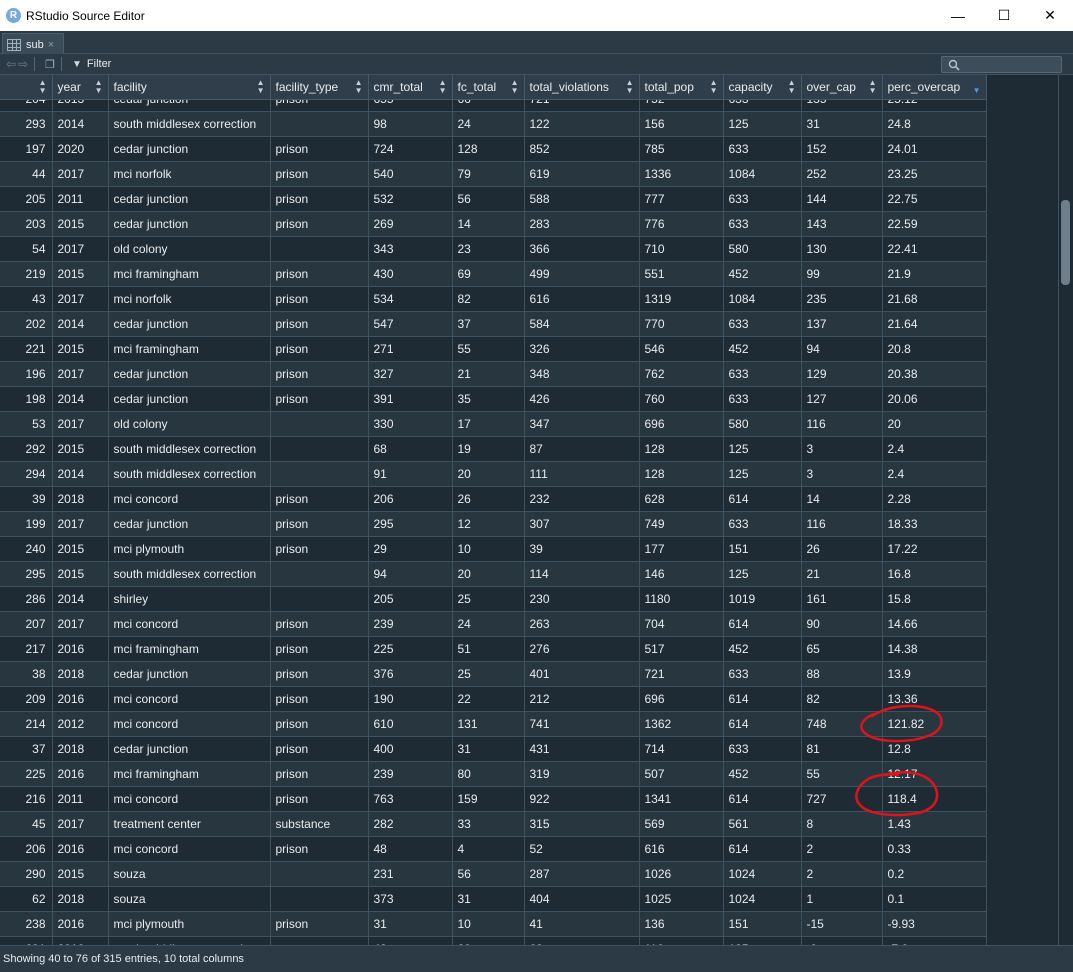 The image size is (1073, 972). Describe the element at coordinates (493, 874) in the screenshot. I see `table-row: 290 2015 souza 231 56 287 1026 1024 2 0.2` at that location.